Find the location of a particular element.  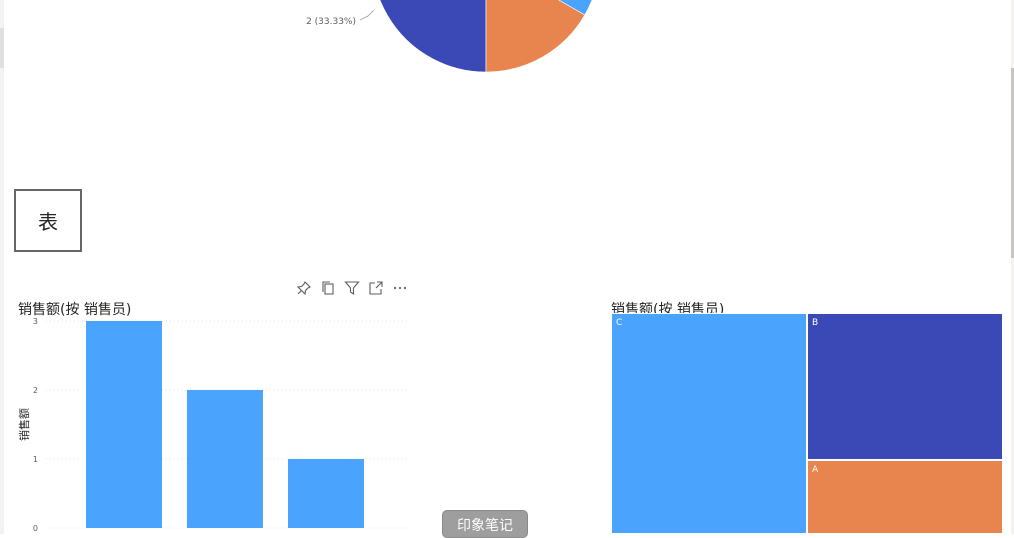

y-tick-label: 0 is located at coordinates (35, 528).